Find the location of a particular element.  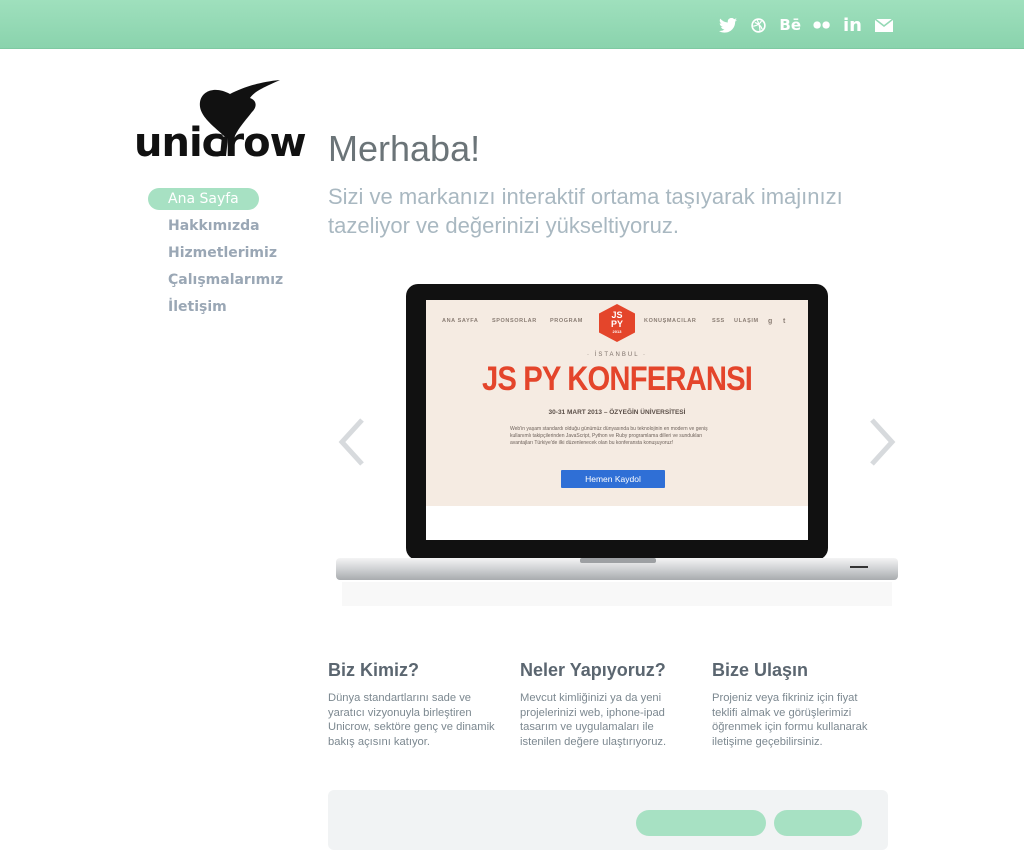

slide-headline: JS PY KONFERANSI is located at coordinates (617, 379).